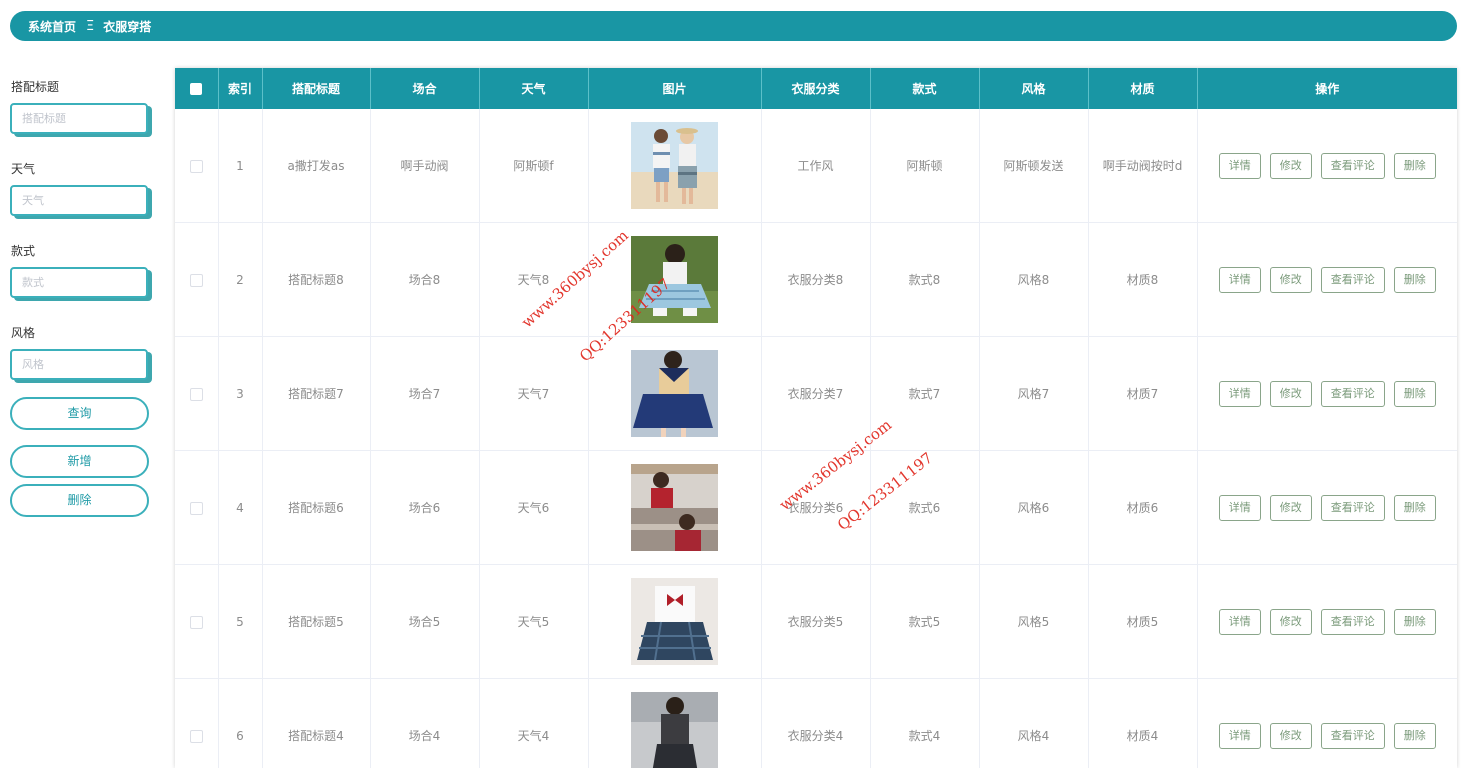 The image size is (1466, 768). What do you see at coordinates (1033, 622) in the screenshot?
I see `cell-fashion: 风格5` at bounding box center [1033, 622].